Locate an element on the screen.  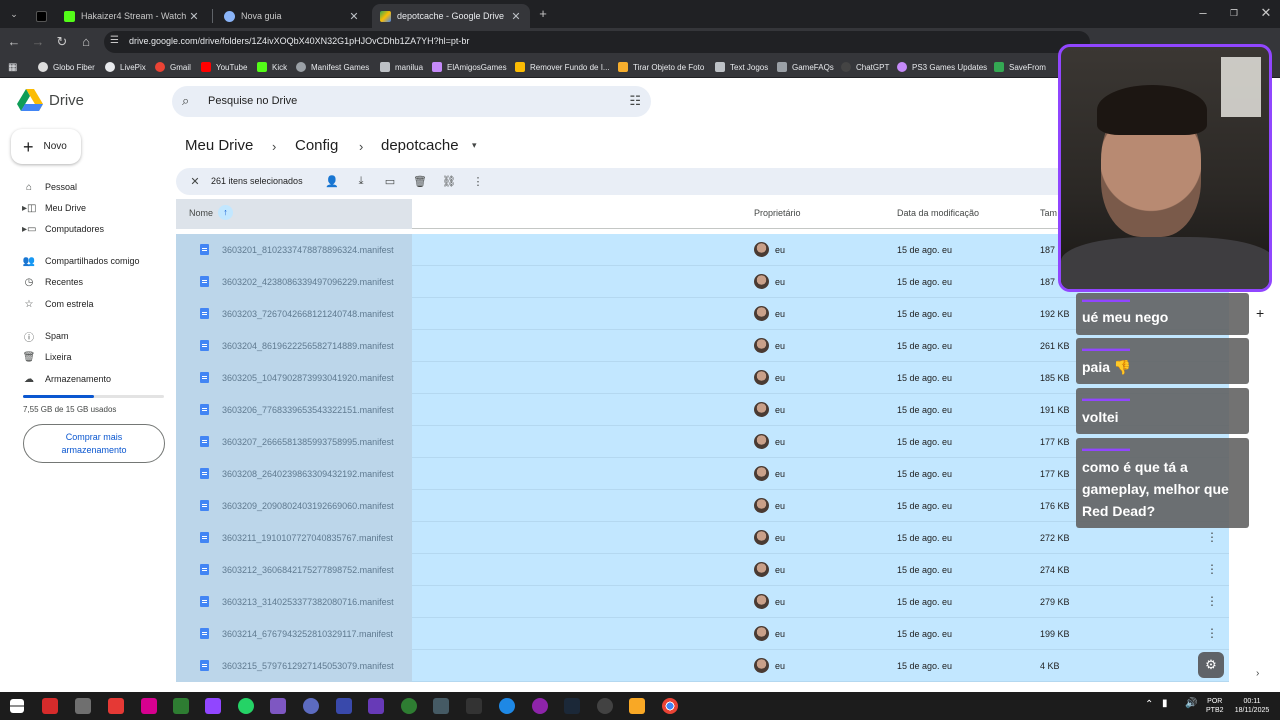
new-button: + Novo is located at coordinates (46, 146).